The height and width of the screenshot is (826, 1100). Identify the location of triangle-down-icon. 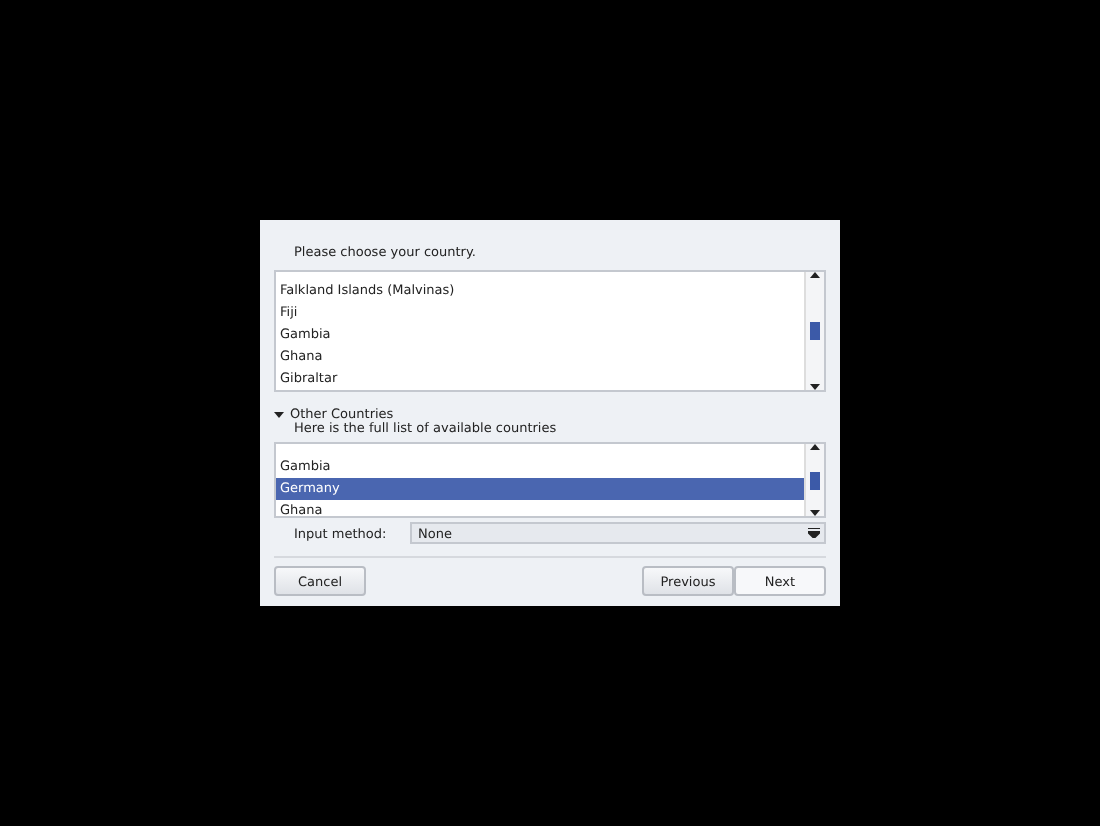
(279, 414).